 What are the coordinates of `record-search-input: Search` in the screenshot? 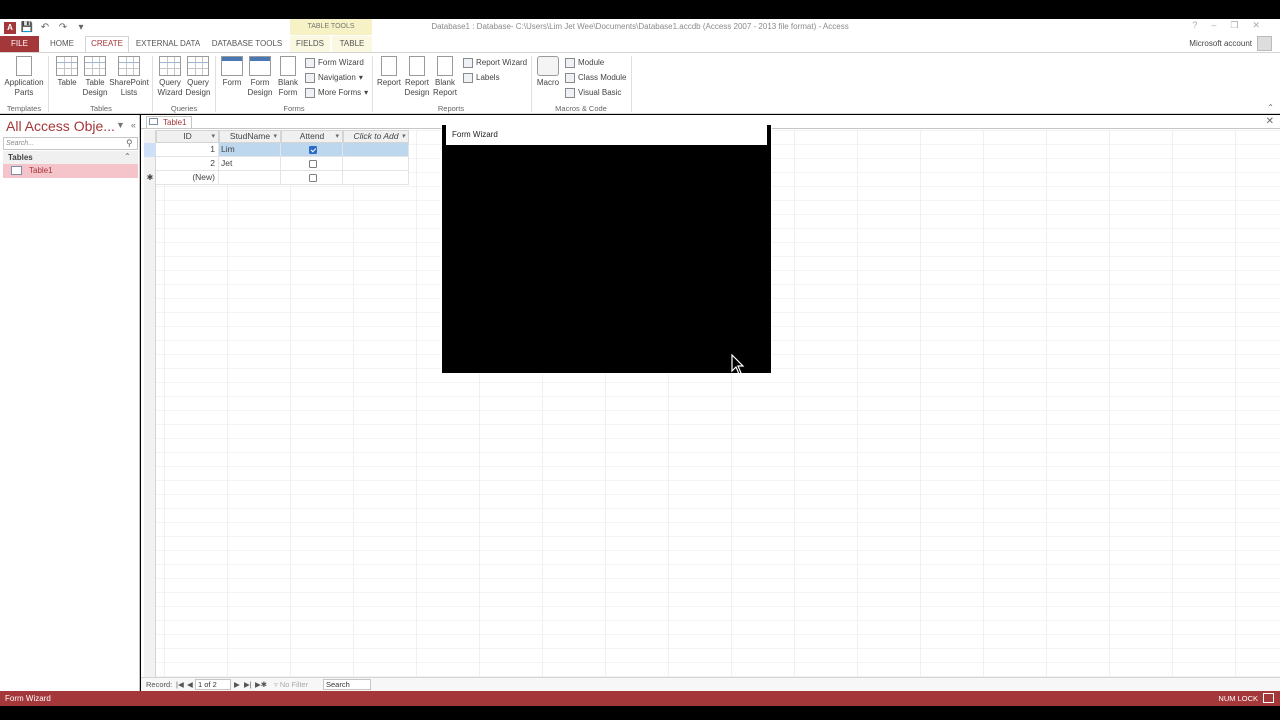 It's located at (347, 684).